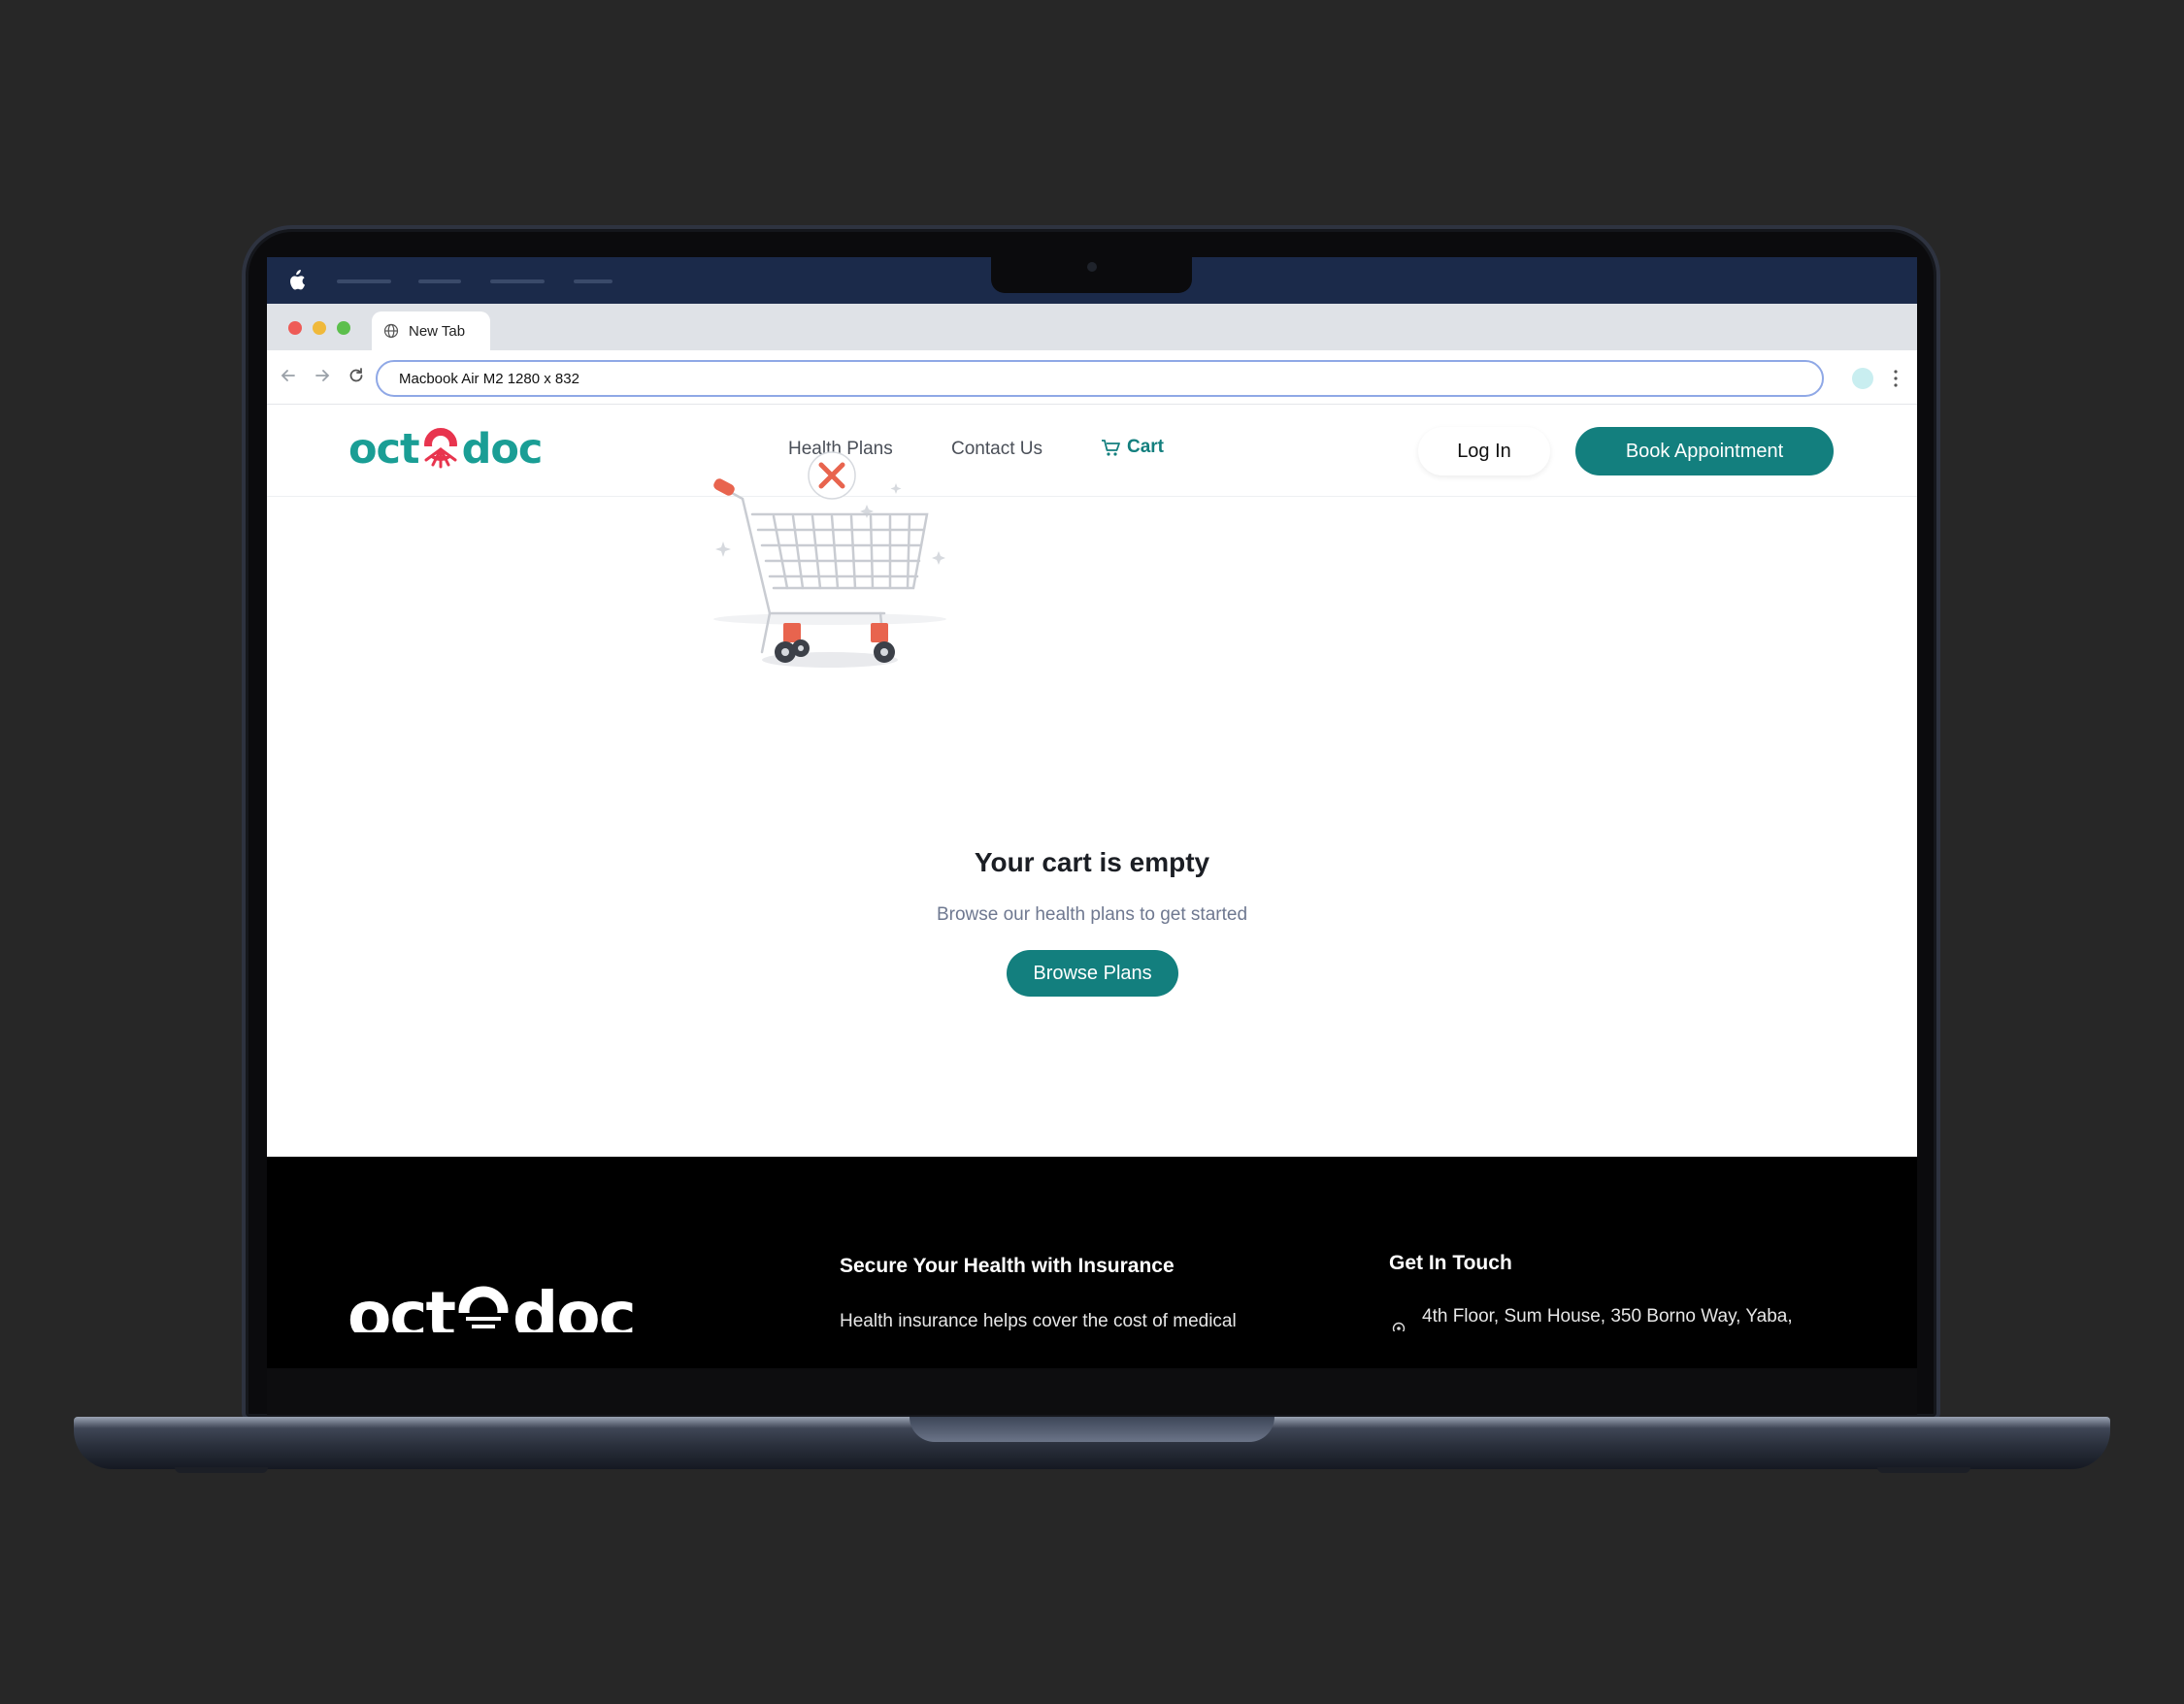 The width and height of the screenshot is (2184, 1704). Describe the element at coordinates (1092, 1429) in the screenshot. I see `laptop-hinge-notch` at that location.